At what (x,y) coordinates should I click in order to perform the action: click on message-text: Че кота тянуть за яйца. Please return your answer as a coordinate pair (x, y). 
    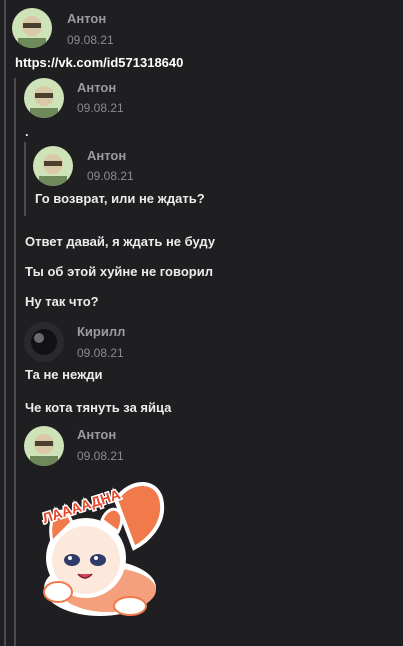
    Looking at the image, I should click on (98, 407).